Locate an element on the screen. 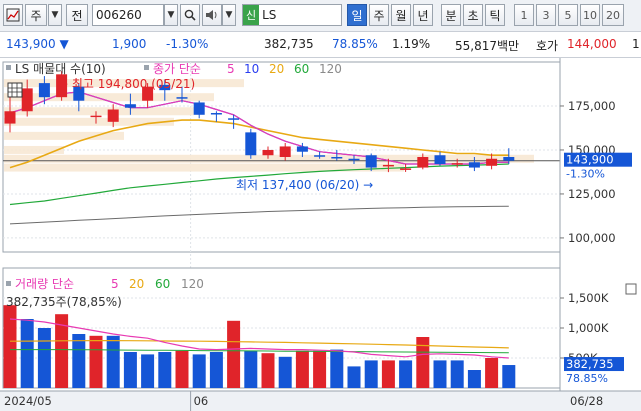  legend-ma-period: 120 is located at coordinates (330, 69).